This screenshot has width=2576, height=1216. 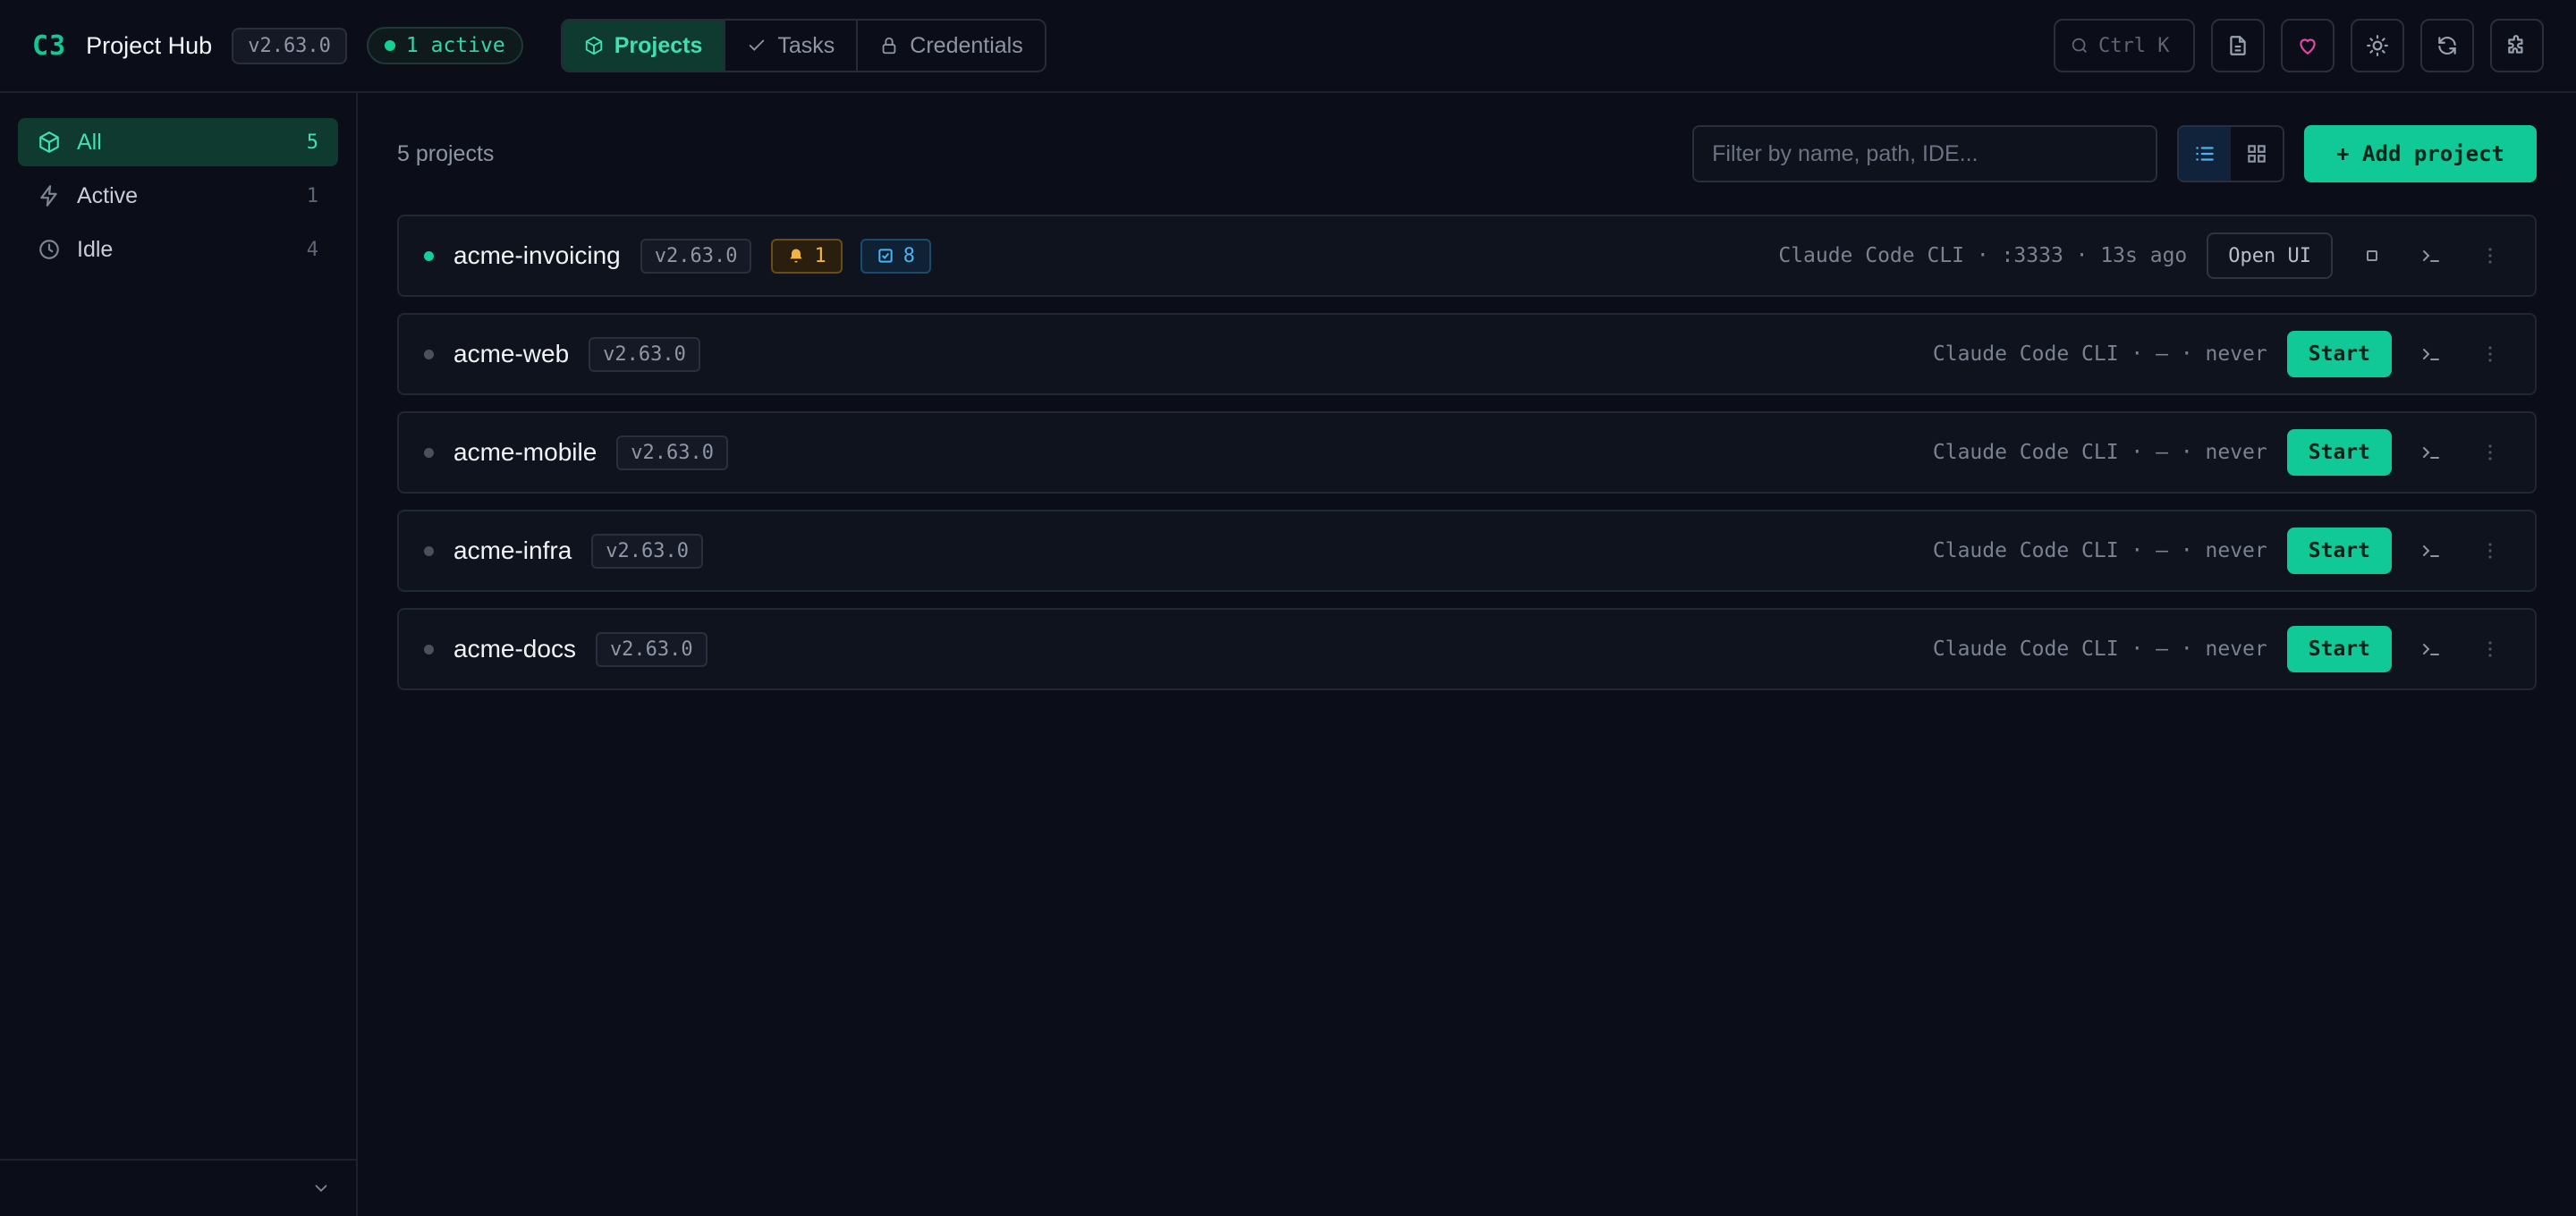 I want to click on sidebar-item-active: Active 1, so click(x=178, y=196).